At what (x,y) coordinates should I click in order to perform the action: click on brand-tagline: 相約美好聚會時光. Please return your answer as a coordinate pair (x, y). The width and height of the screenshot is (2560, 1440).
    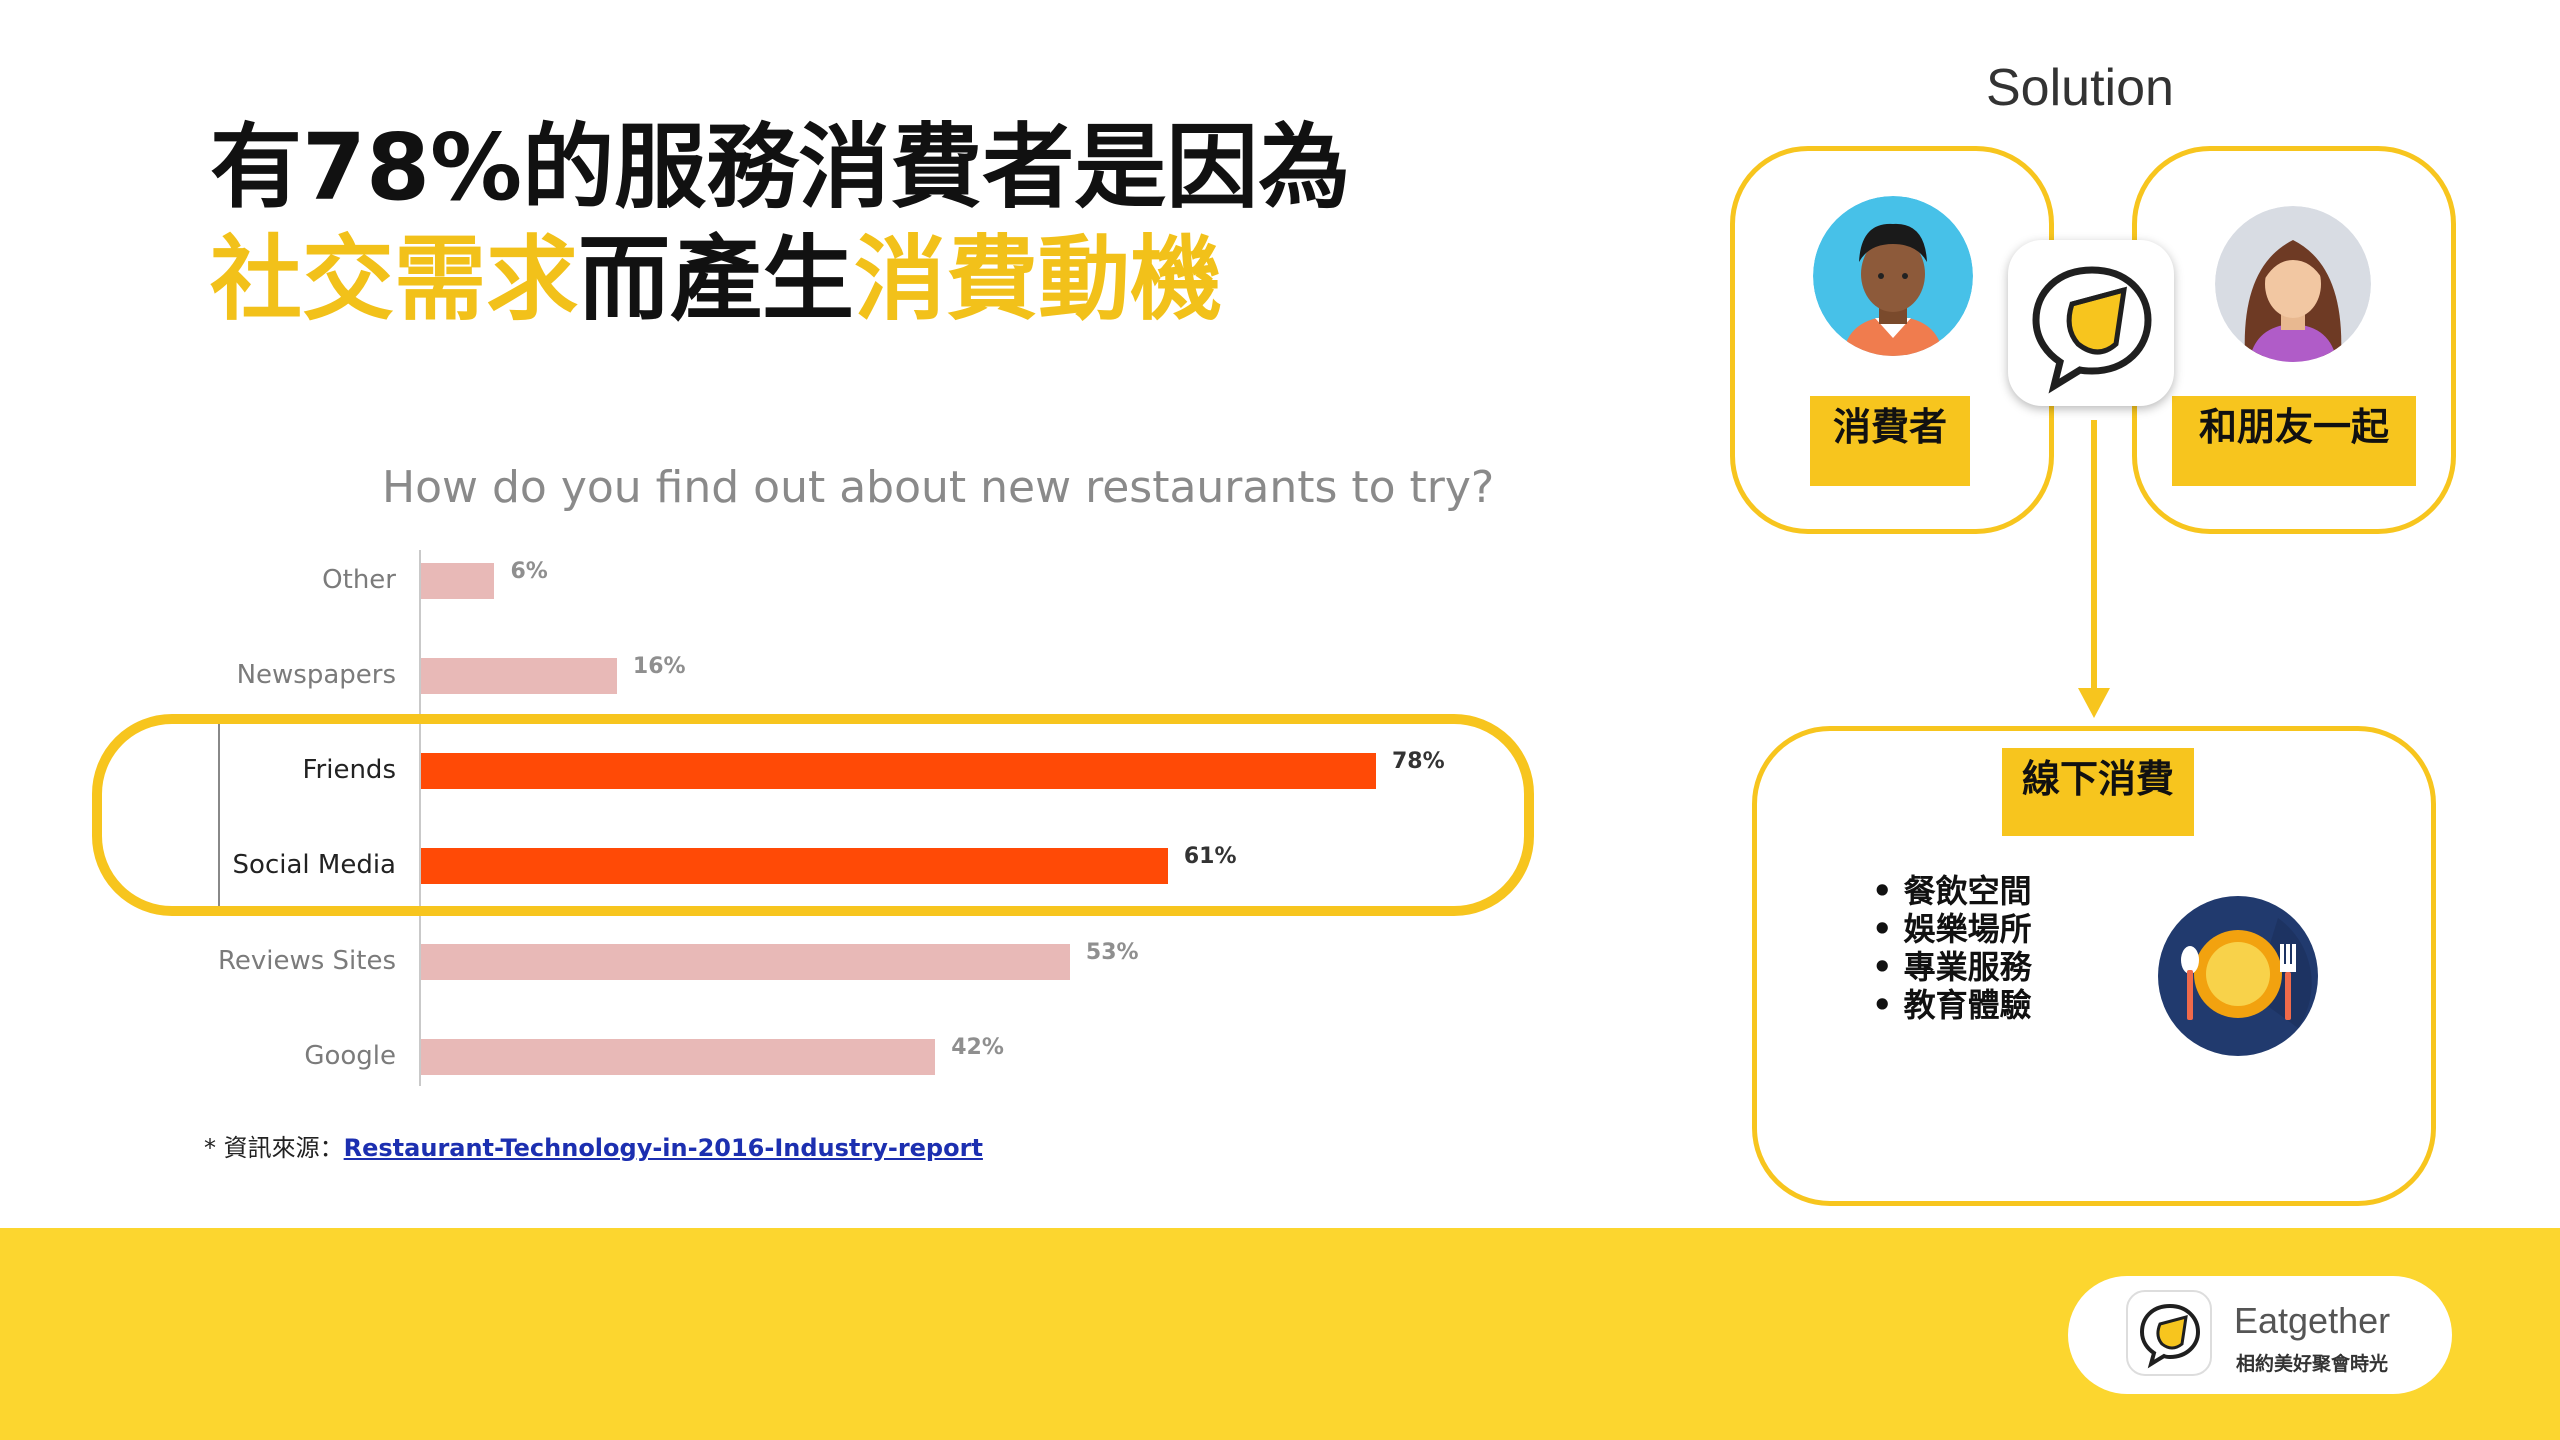
    Looking at the image, I should click on (2312, 1364).